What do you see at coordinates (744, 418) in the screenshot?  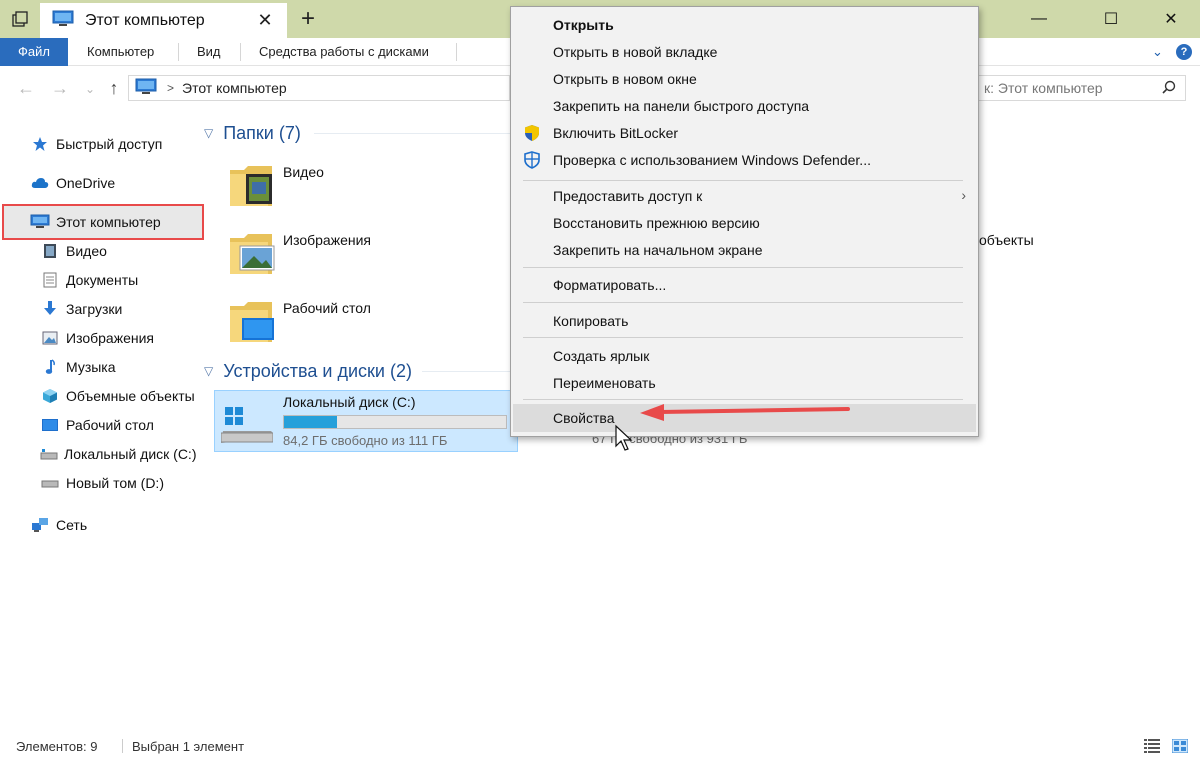 I see `menu-item-properties: Свойства` at bounding box center [744, 418].